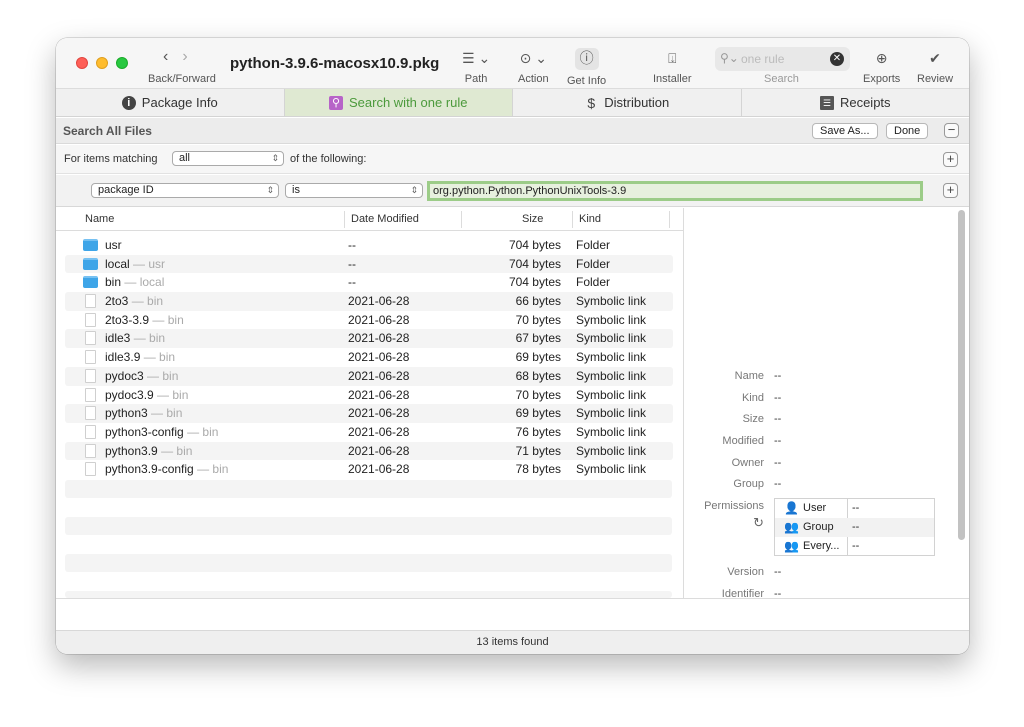 This screenshot has width=1024, height=727. Describe the element at coordinates (826, 102) in the screenshot. I see `receipts-icon: ☰` at that location.